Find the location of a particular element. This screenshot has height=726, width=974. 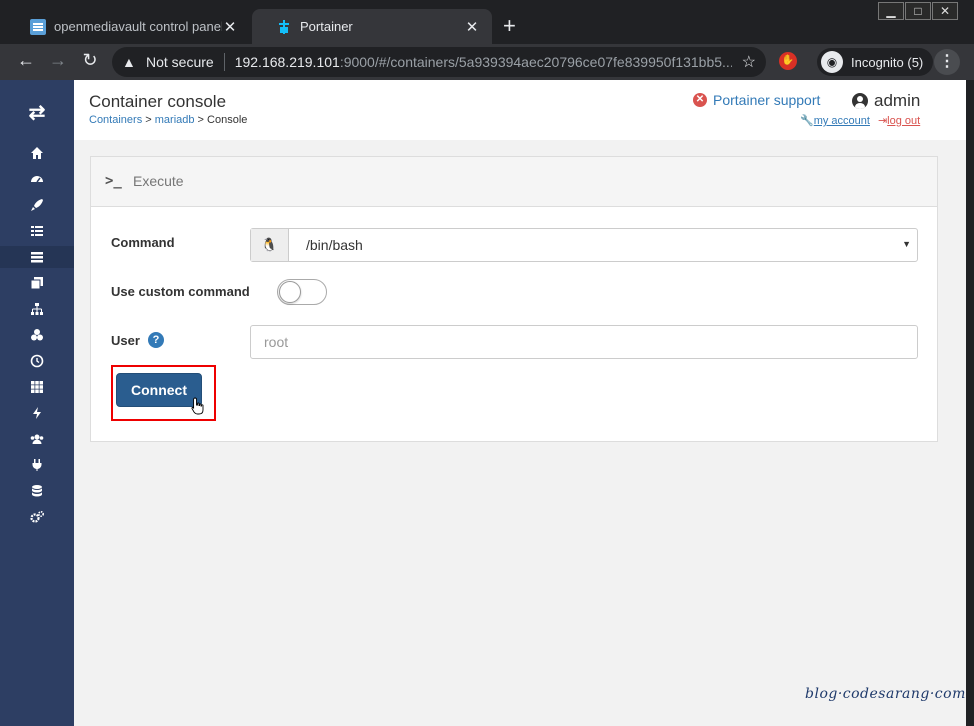

user-info: admin is located at coordinates (886, 101).